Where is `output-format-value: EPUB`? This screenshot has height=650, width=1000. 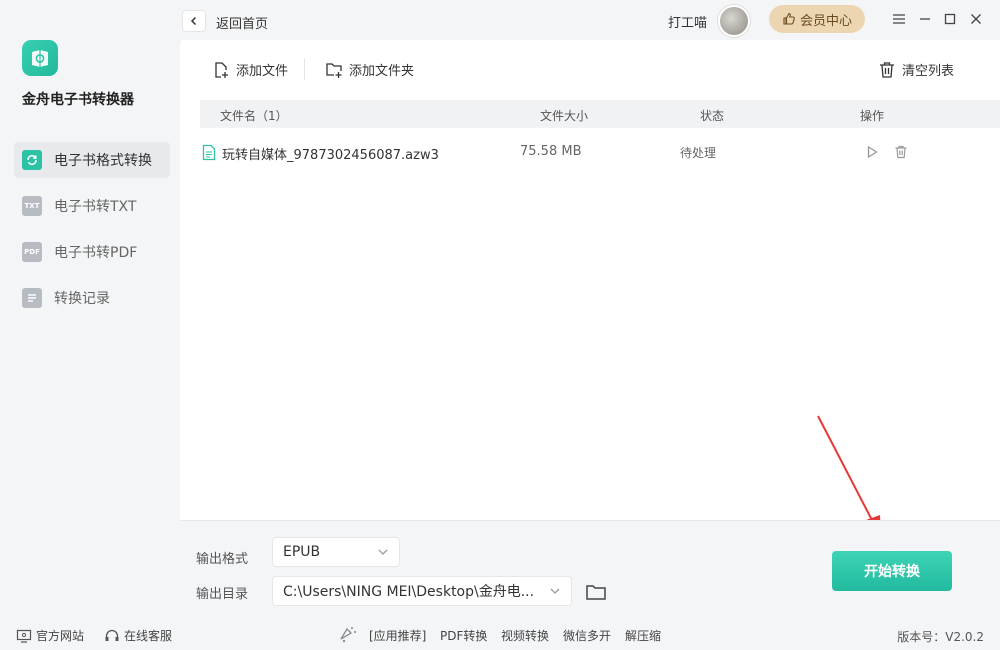
output-format-value: EPUB is located at coordinates (302, 552).